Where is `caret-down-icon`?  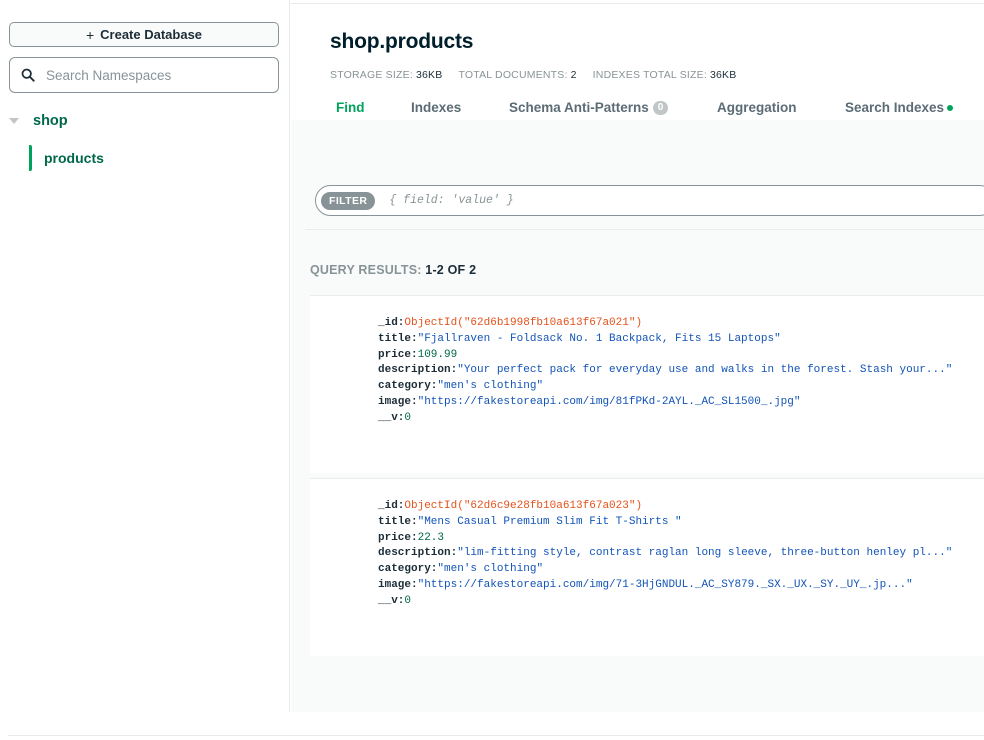
caret-down-icon is located at coordinates (14, 121).